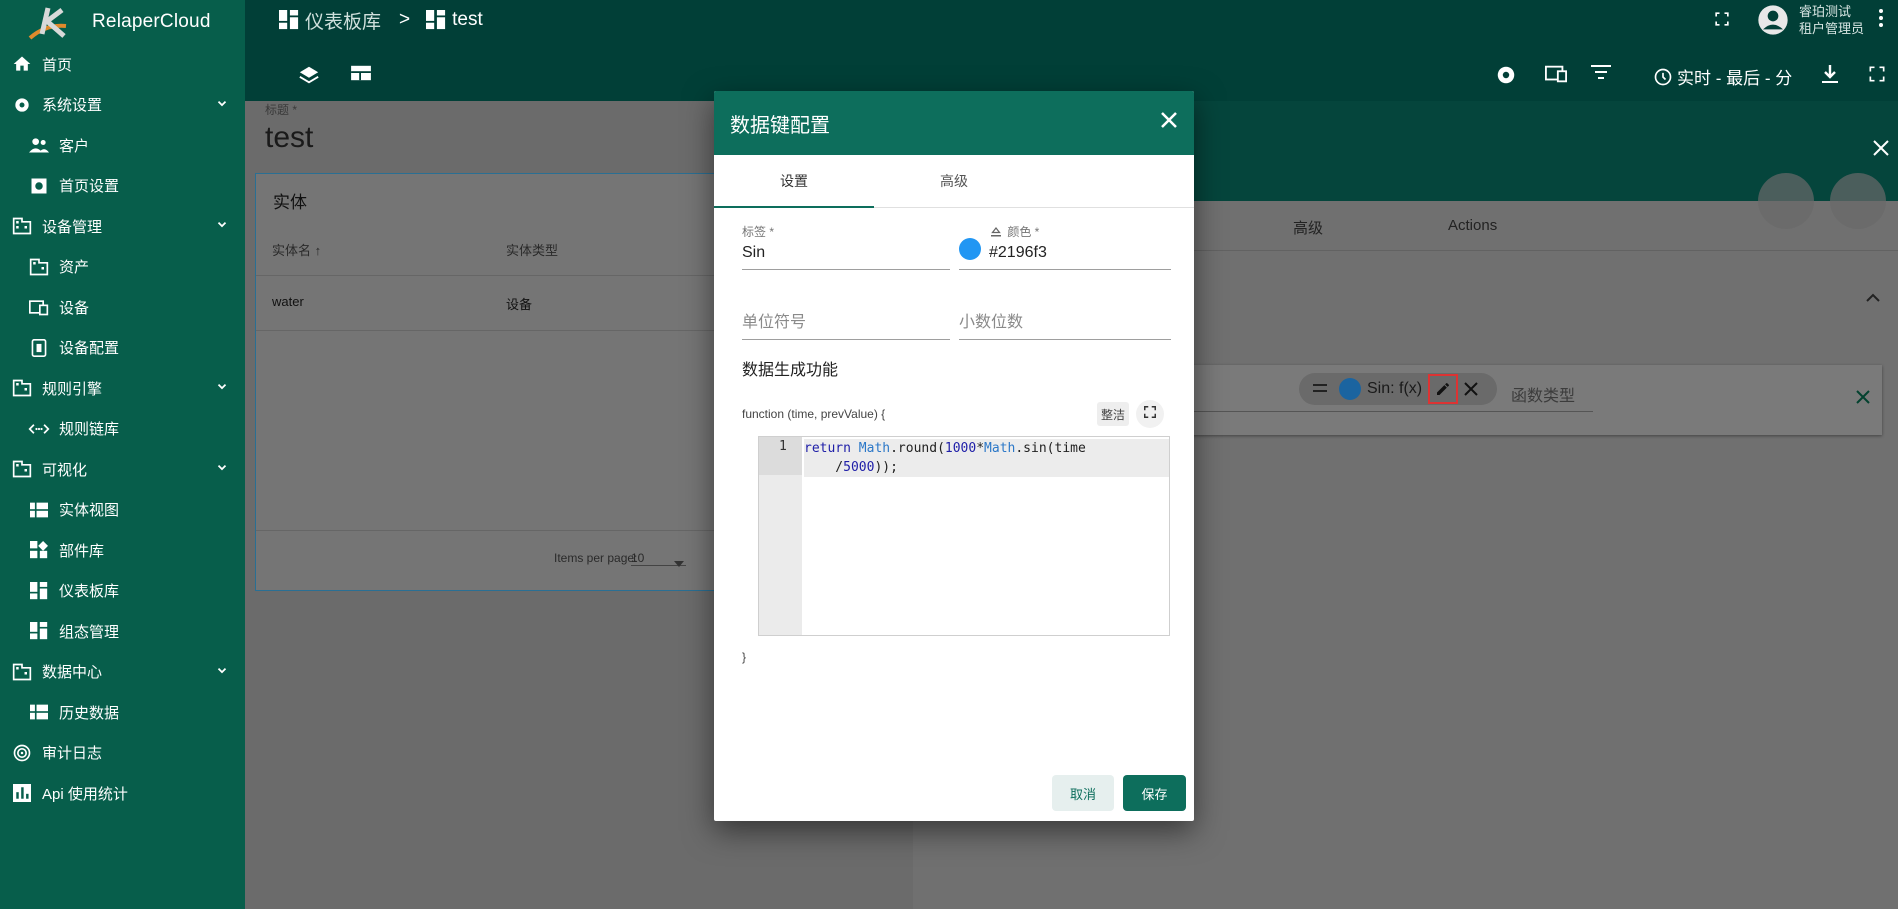 Image resolution: width=1898 pixels, height=909 pixels. Describe the element at coordinates (72, 227) in the screenshot. I see `sidebar-item-label: 设备管理` at that location.